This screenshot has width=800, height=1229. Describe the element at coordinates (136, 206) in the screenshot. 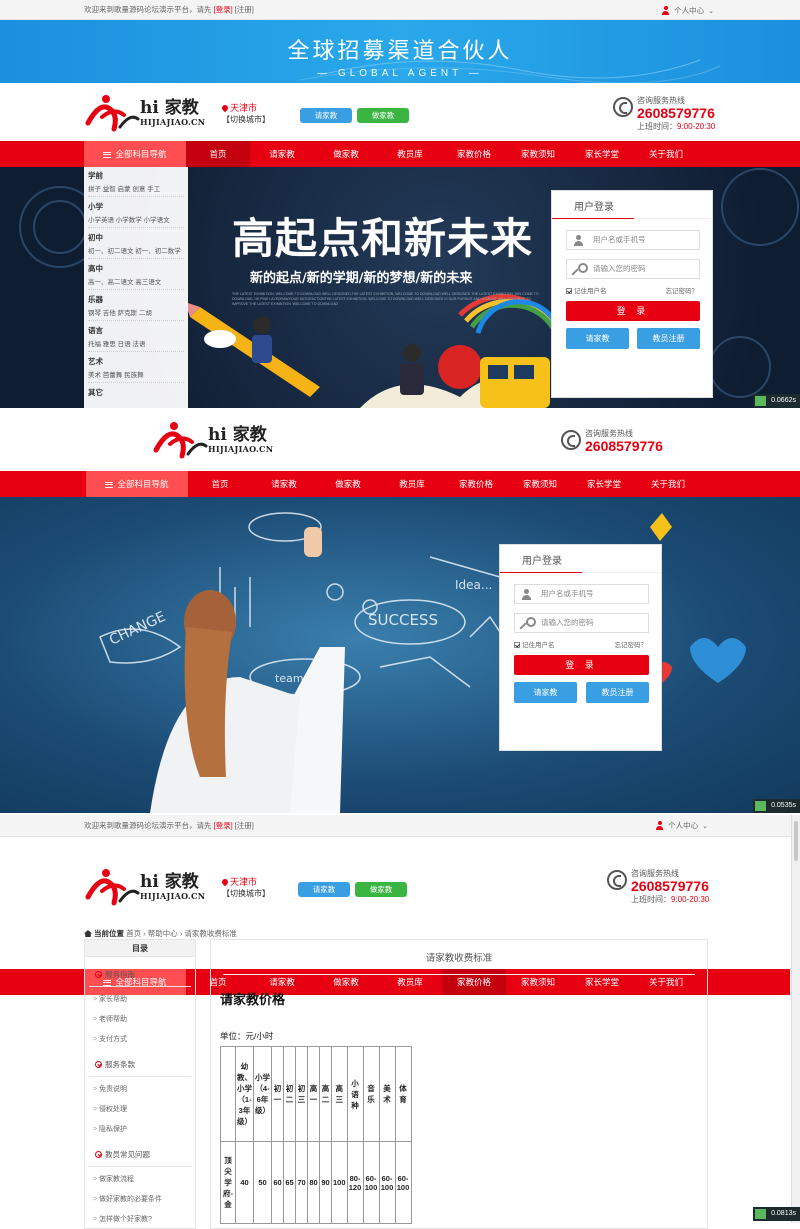

I see `category-group: 小学` at that location.